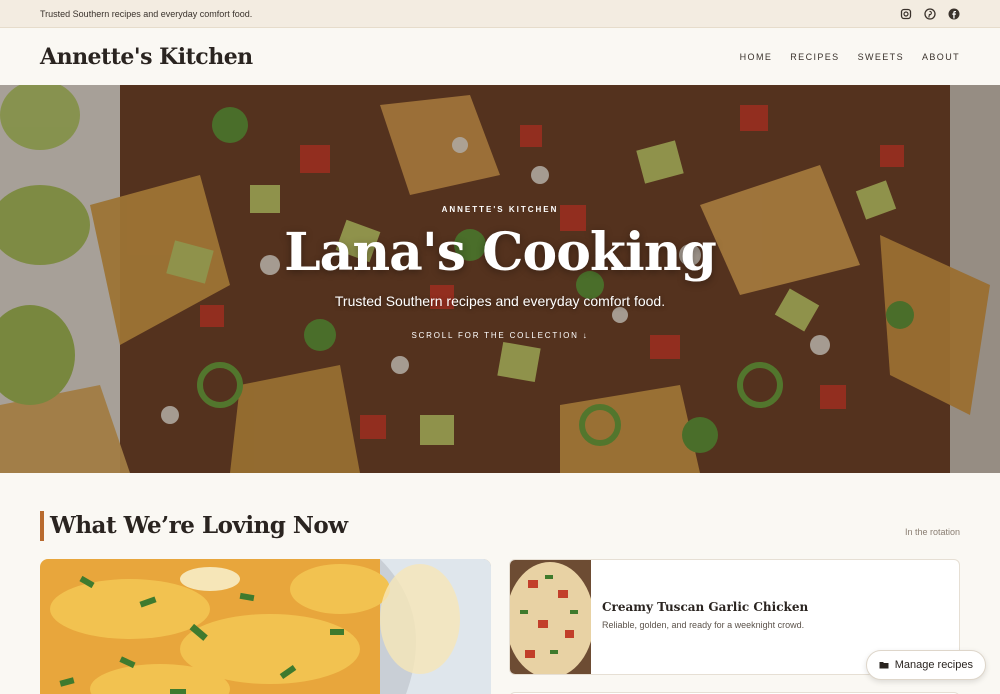 This screenshot has width=1000, height=694. What do you see at coordinates (933, 665) in the screenshot?
I see `manage-recipes-label: Manage recipes` at bounding box center [933, 665].